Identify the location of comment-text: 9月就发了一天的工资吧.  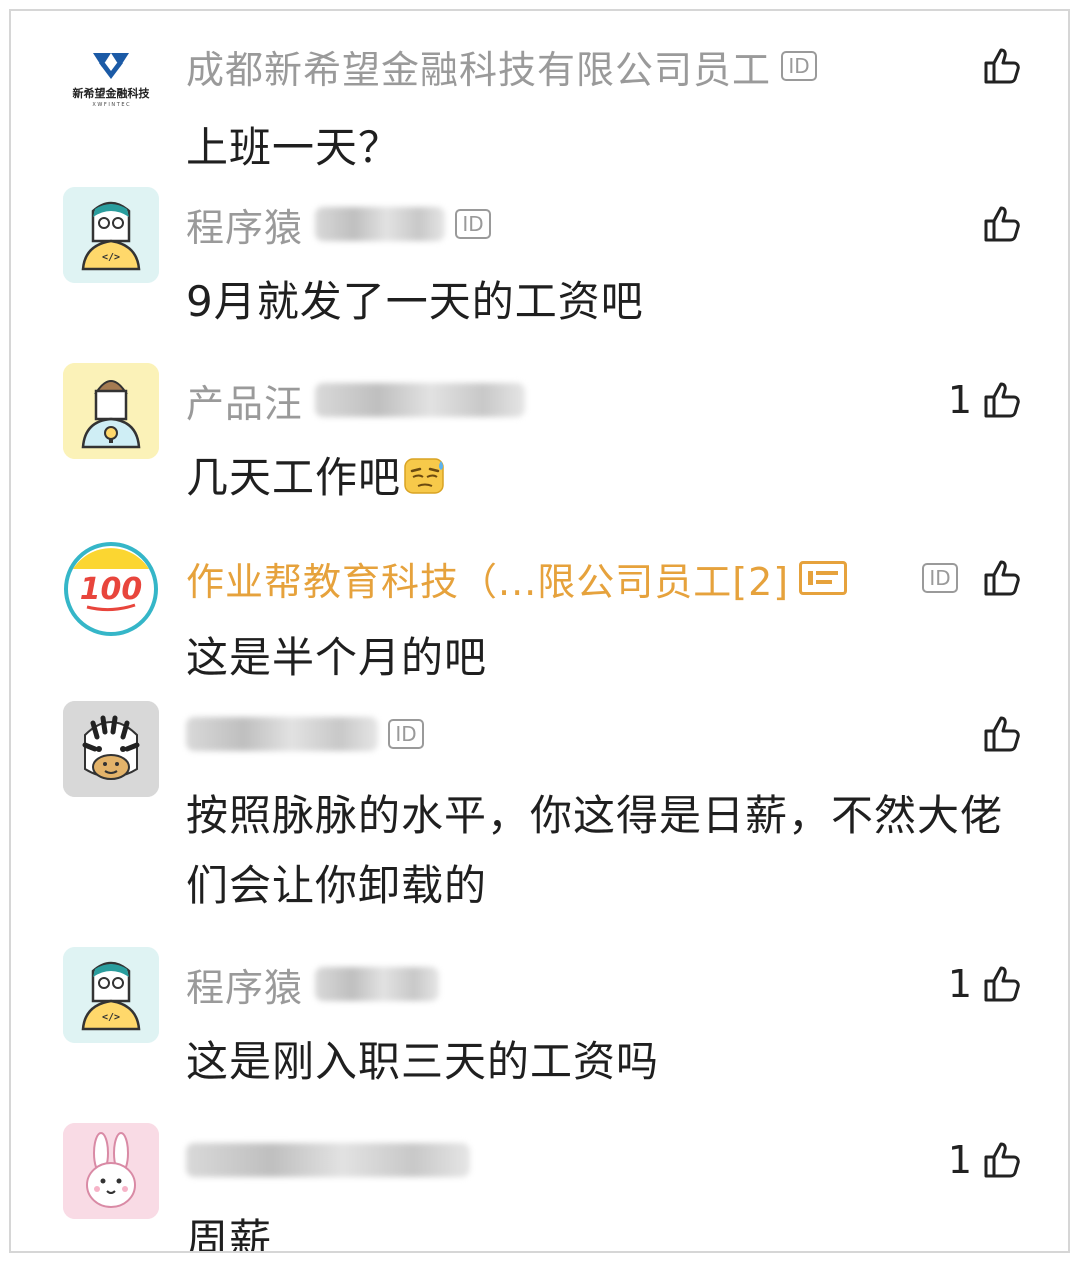
(415, 301).